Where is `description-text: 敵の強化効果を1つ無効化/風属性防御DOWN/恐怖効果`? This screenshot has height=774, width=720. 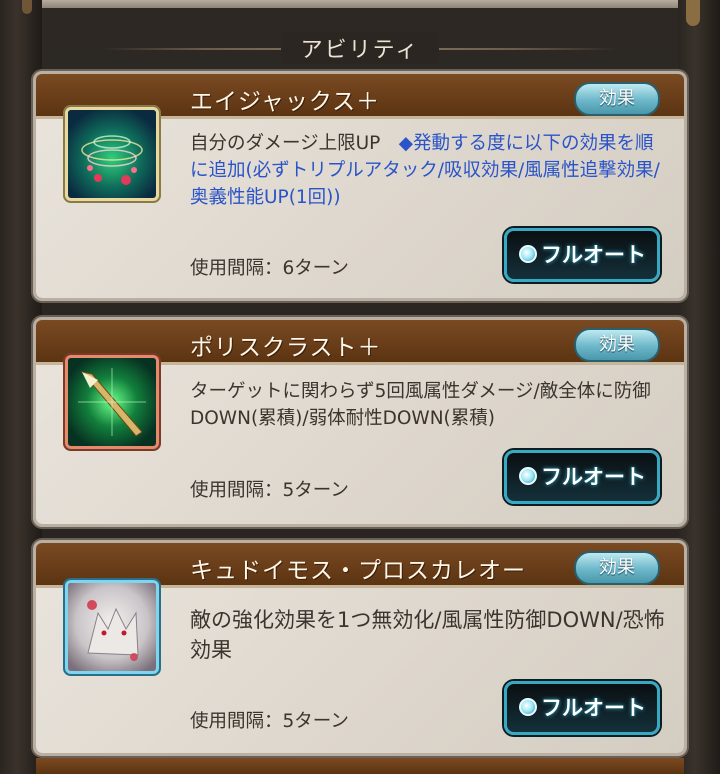 description-text: 敵の強化効果を1つ無効化/風属性防御DOWN/恐怖効果 is located at coordinates (427, 635).